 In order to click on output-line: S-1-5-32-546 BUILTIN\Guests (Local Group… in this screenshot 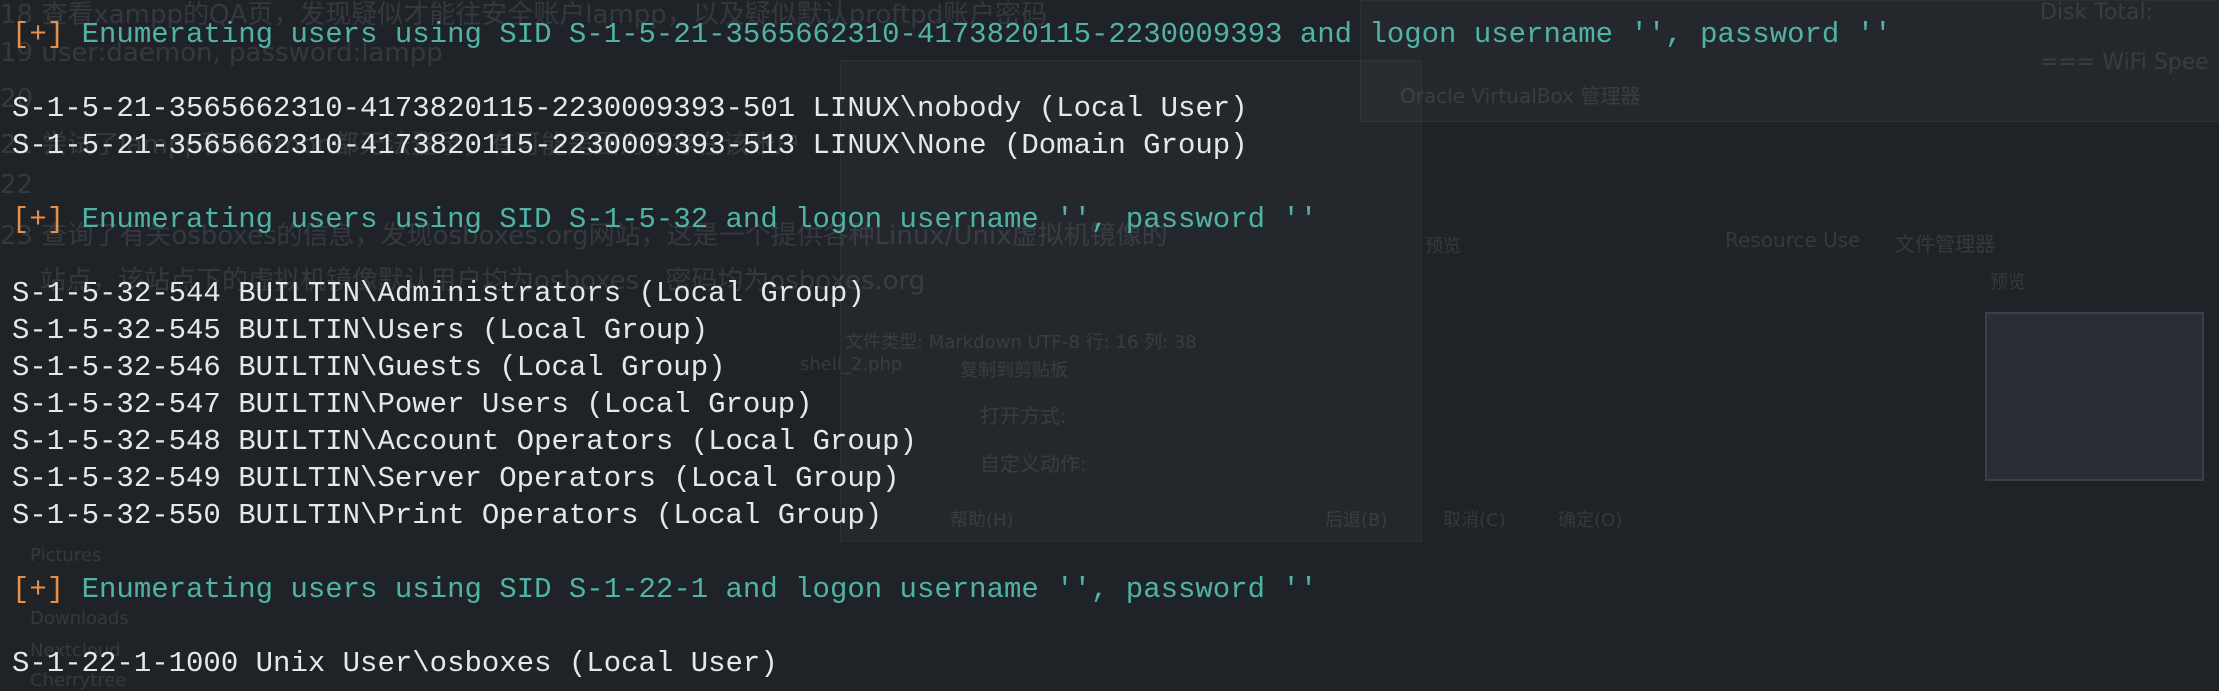, I will do `click(369, 367)`.